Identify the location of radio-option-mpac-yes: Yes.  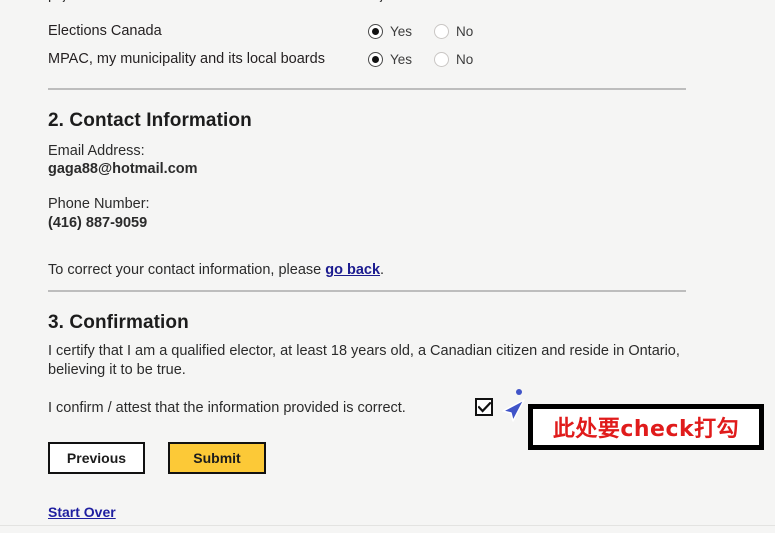
(390, 59).